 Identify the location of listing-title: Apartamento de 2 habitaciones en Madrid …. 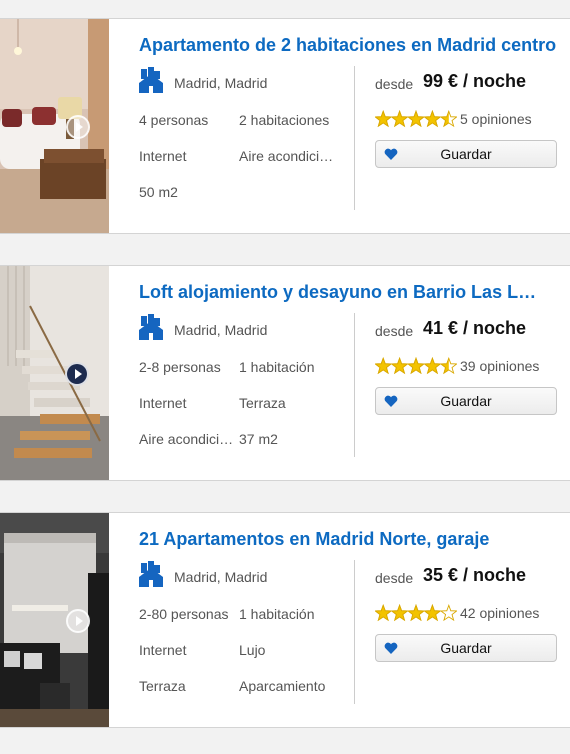
(349, 45).